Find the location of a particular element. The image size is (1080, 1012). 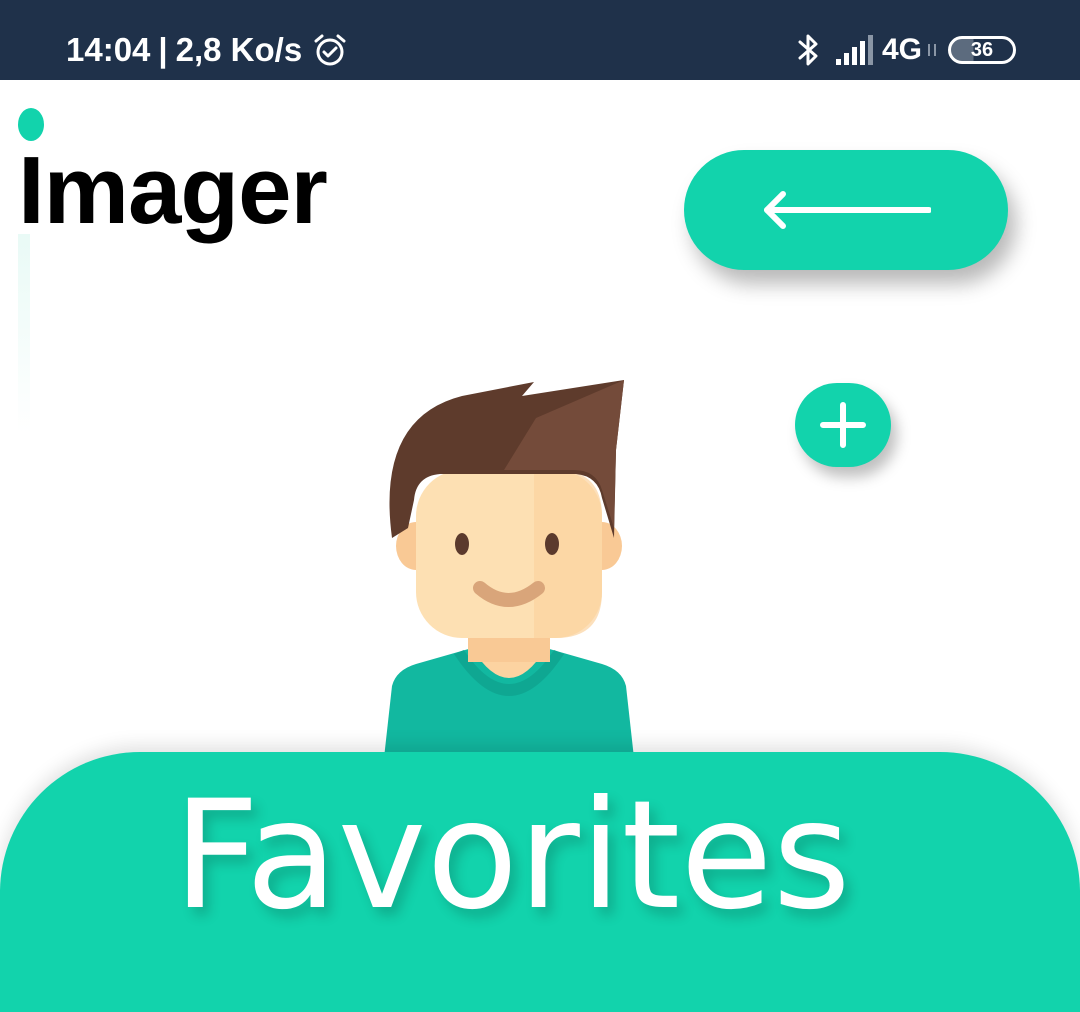

app-logo: Imager is located at coordinates (188, 269).